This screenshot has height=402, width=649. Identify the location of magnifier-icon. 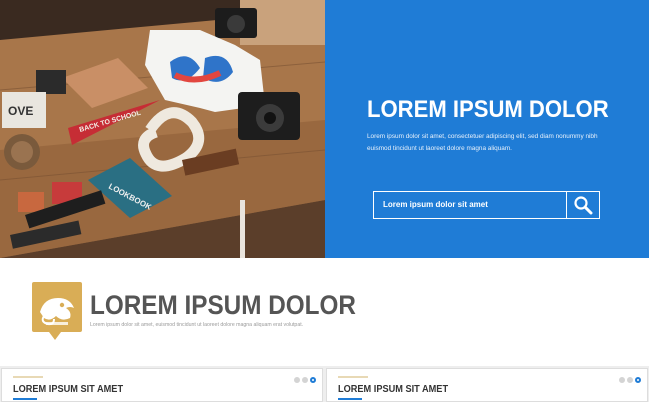
(583, 205).